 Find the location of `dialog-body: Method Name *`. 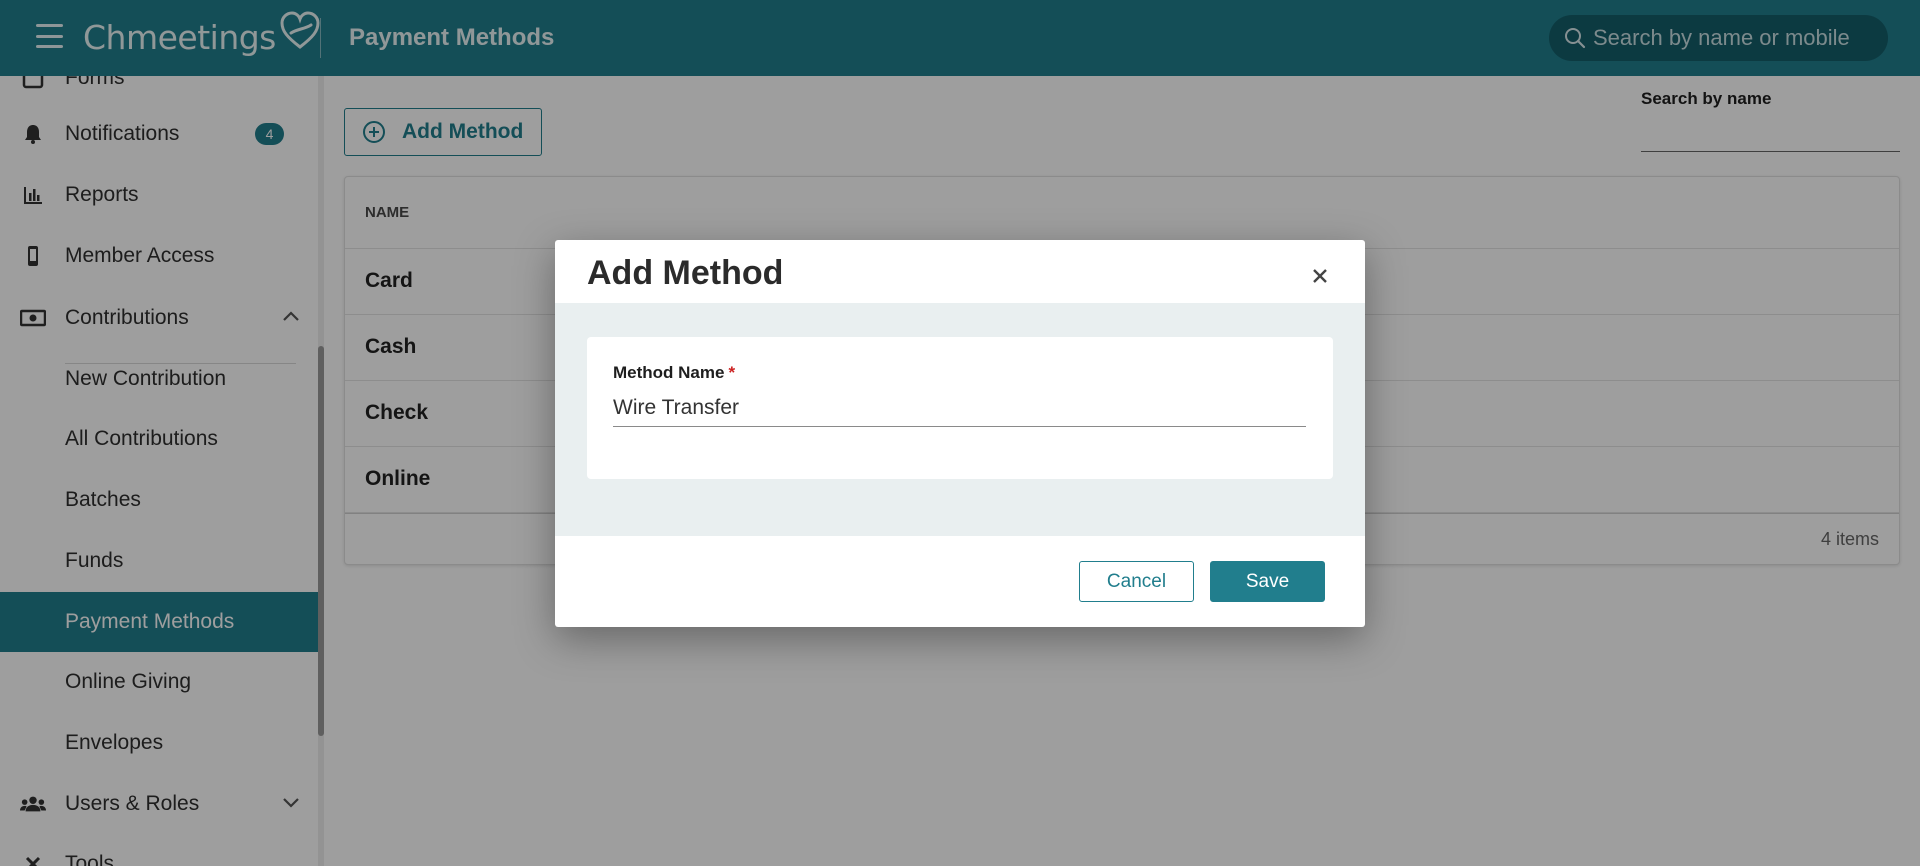

dialog-body: Method Name * is located at coordinates (960, 419).